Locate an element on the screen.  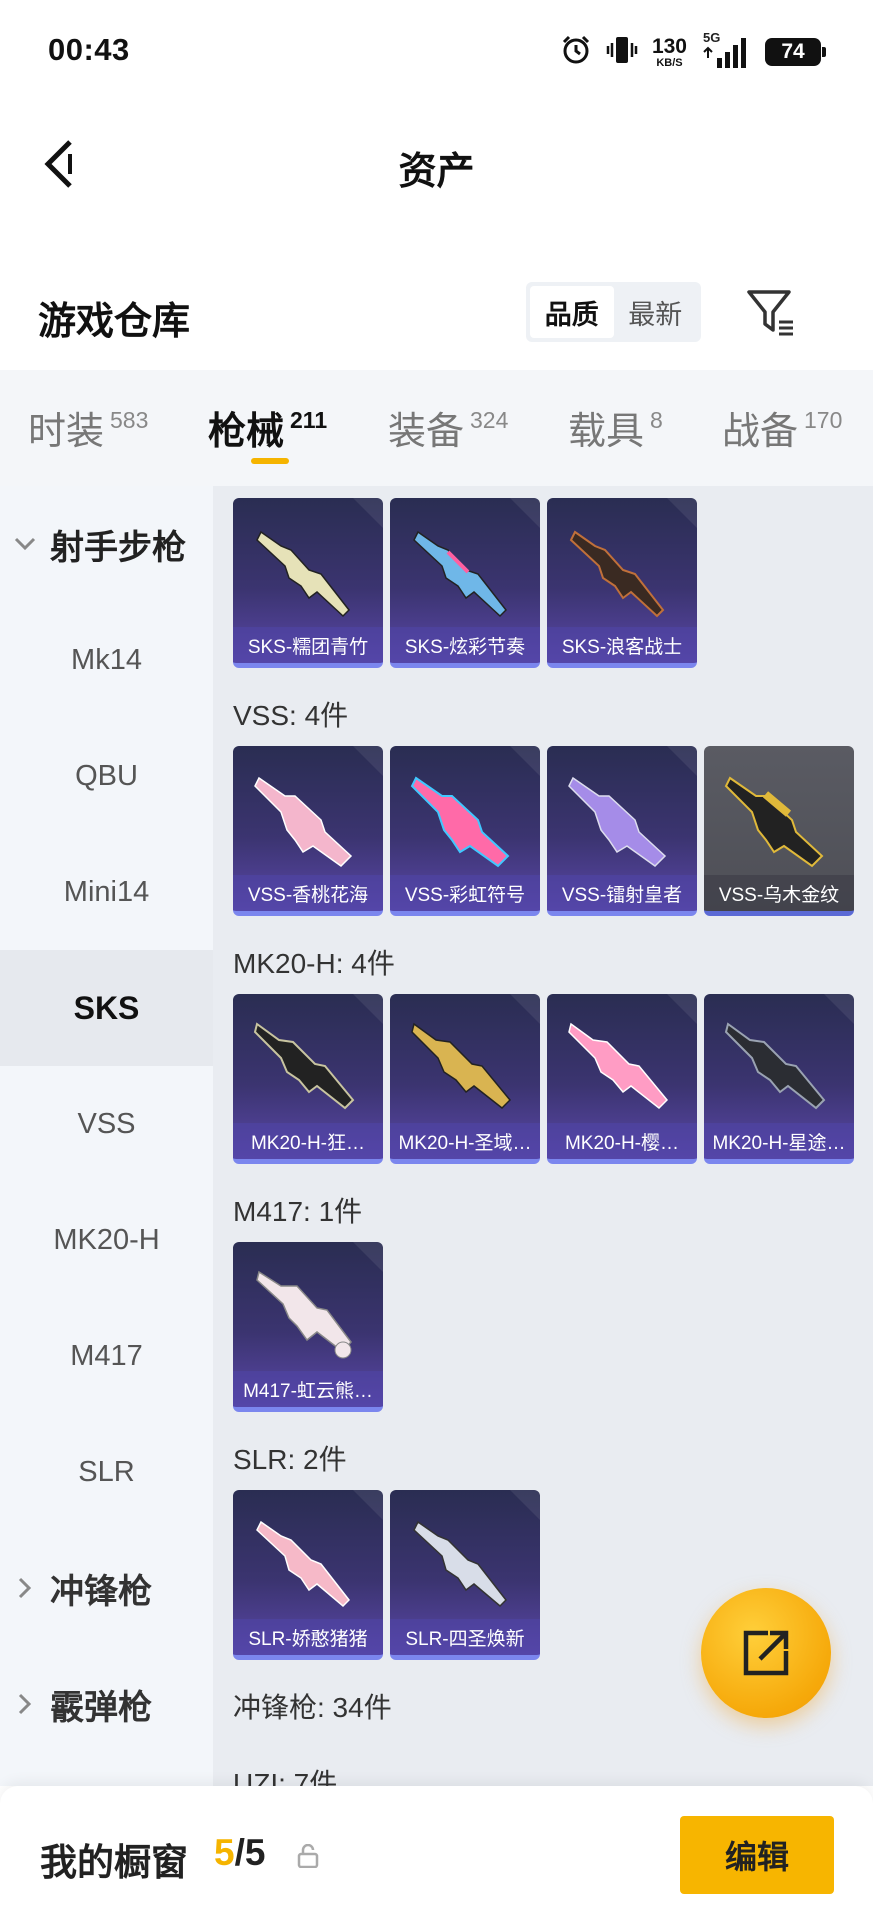
sidebar-group-label: 射手步枪 is located at coordinates (118, 547).